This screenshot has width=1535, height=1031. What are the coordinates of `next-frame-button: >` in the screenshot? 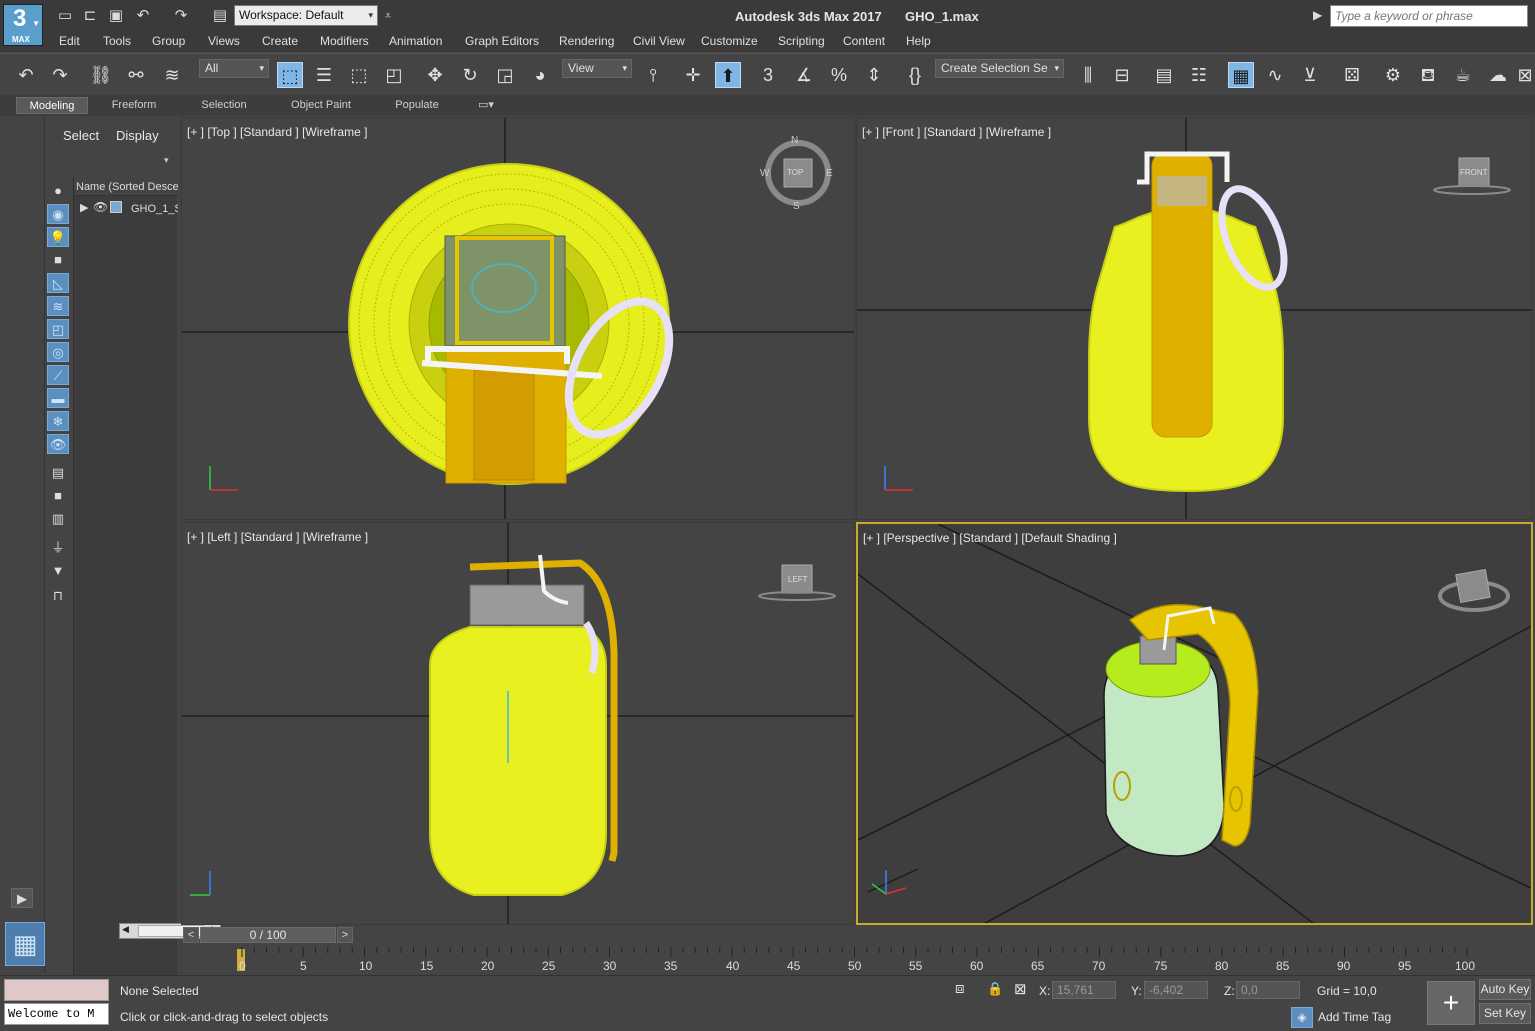 It's located at (345, 935).